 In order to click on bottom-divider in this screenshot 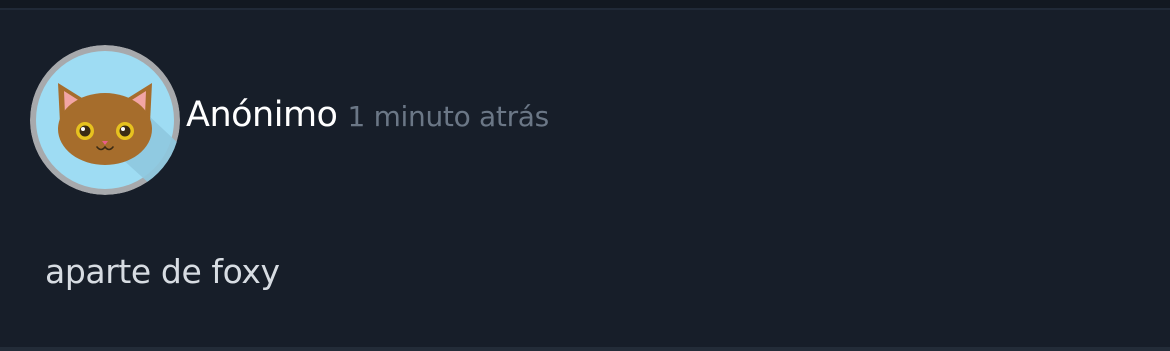, I will do `click(585, 349)`.